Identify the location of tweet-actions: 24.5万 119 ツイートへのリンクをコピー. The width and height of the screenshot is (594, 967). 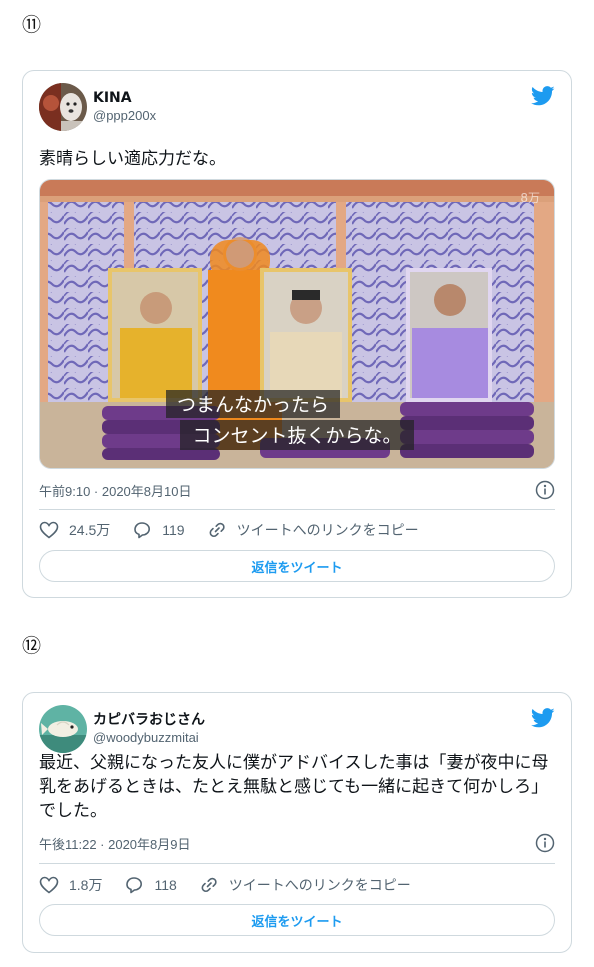
(240, 530).